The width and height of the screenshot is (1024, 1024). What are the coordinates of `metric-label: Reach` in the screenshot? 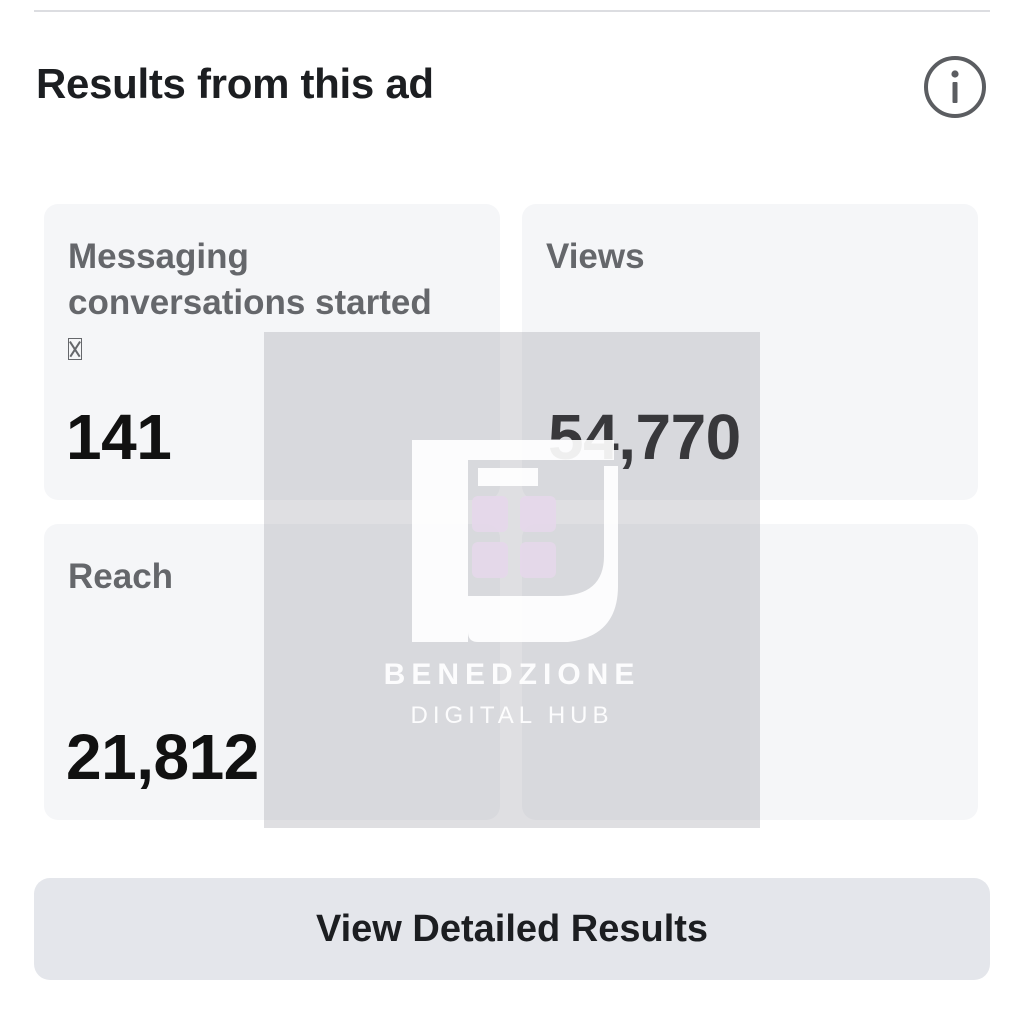 It's located at (121, 576).